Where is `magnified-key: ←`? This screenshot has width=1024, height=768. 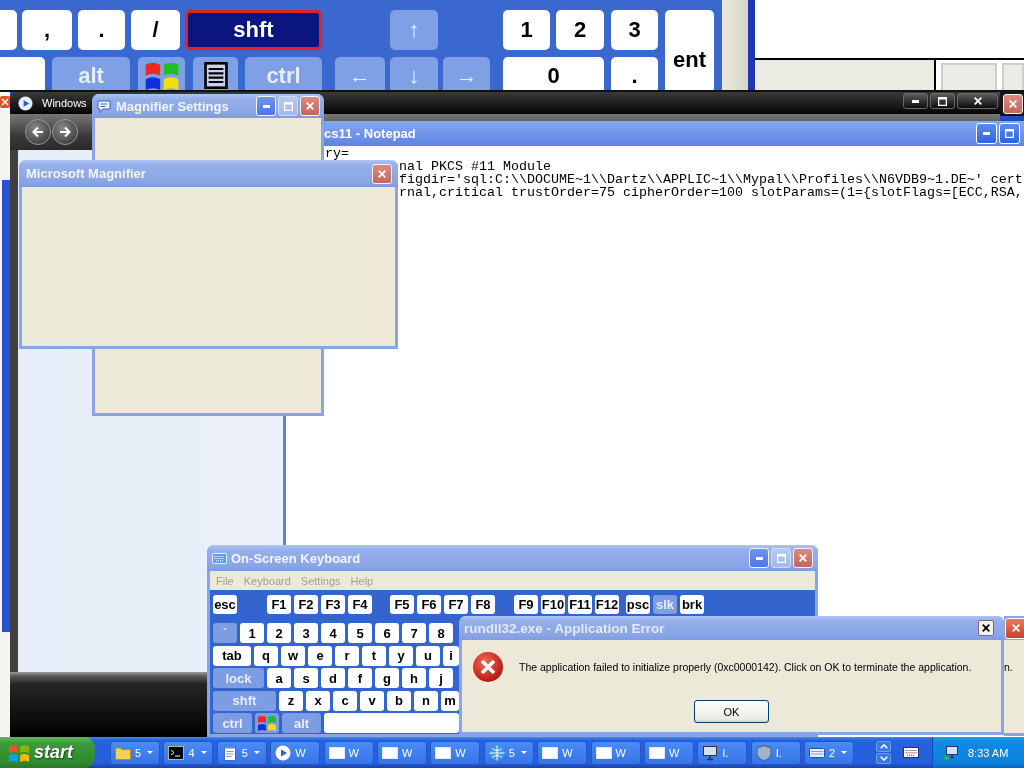
magnified-key: ← is located at coordinates (360, 73).